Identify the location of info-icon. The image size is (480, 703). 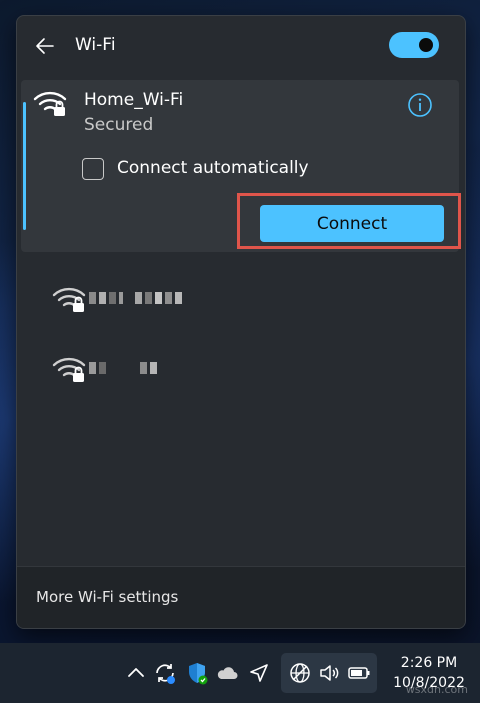
(420, 105).